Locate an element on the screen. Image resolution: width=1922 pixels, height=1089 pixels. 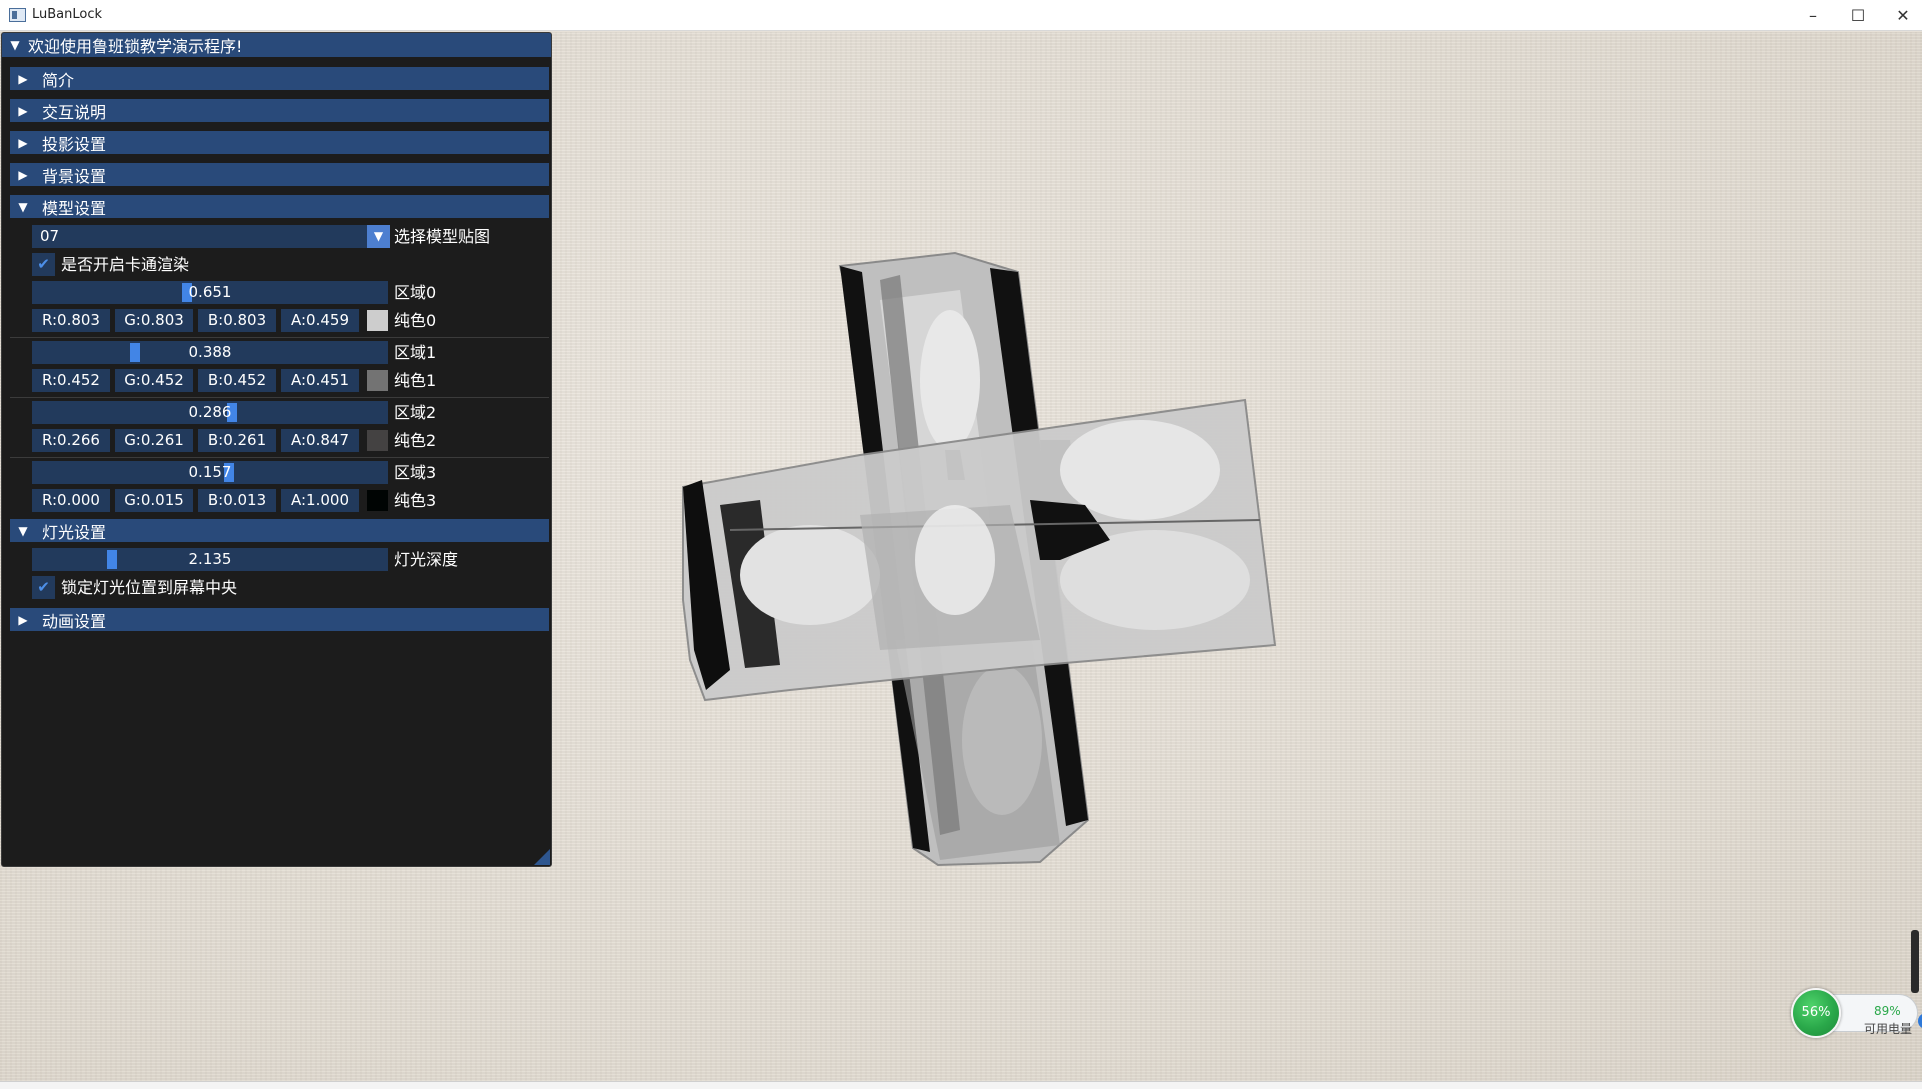
dropdown-arrow-icon: ▼ is located at coordinates (378, 236).